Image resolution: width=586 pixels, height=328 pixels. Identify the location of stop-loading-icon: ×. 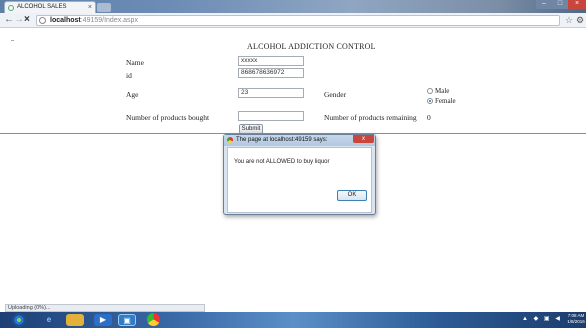
(27, 20).